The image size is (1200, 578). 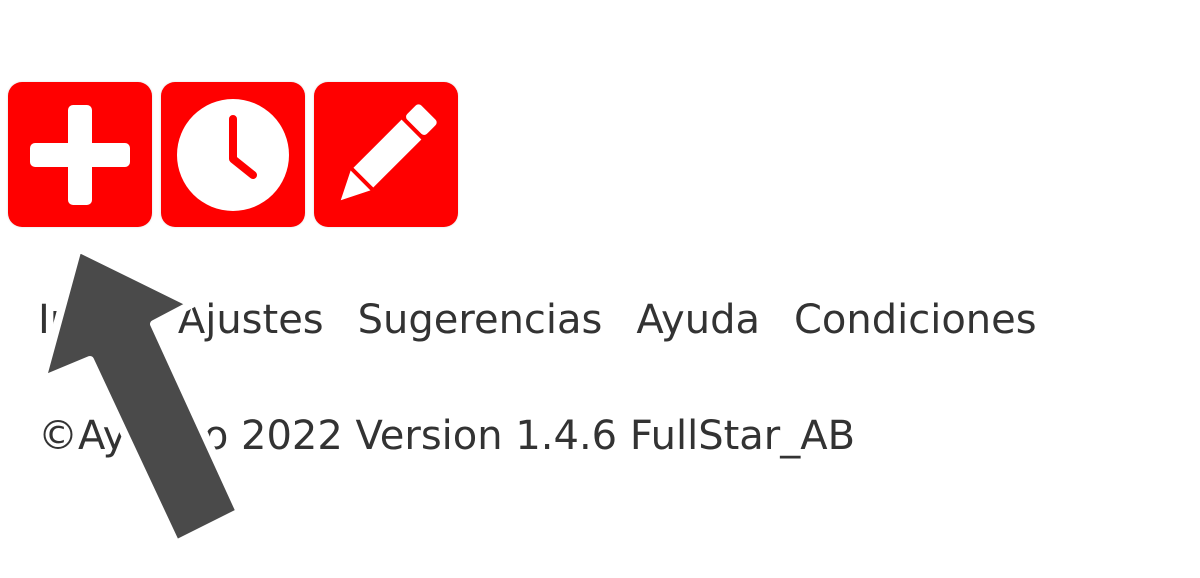 I want to click on clock-icon, so click(x=233, y=155).